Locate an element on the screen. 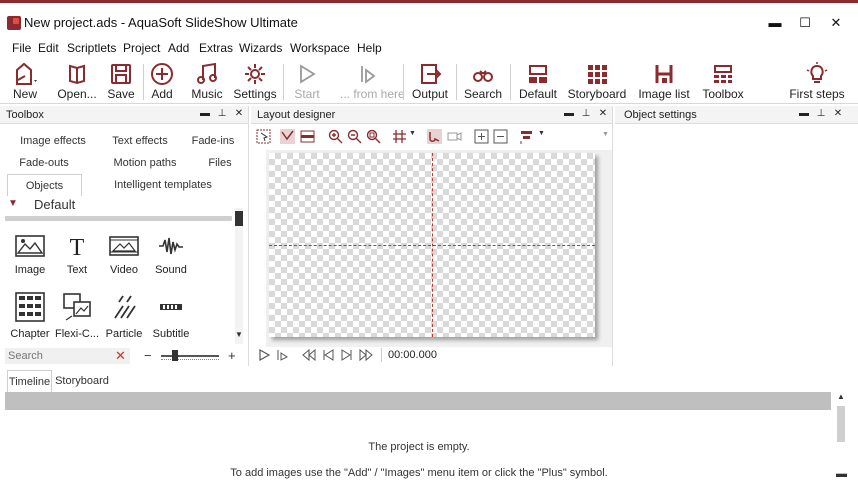  object-video: Video is located at coordinates (124, 255).